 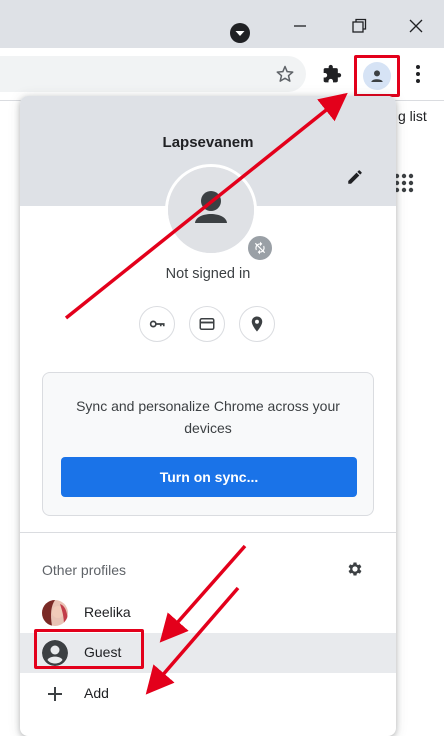 I want to click on section-divider, so click(x=208, y=532).